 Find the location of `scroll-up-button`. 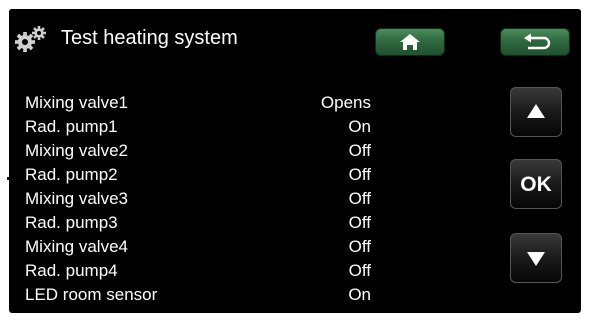

scroll-up-button is located at coordinates (536, 112).